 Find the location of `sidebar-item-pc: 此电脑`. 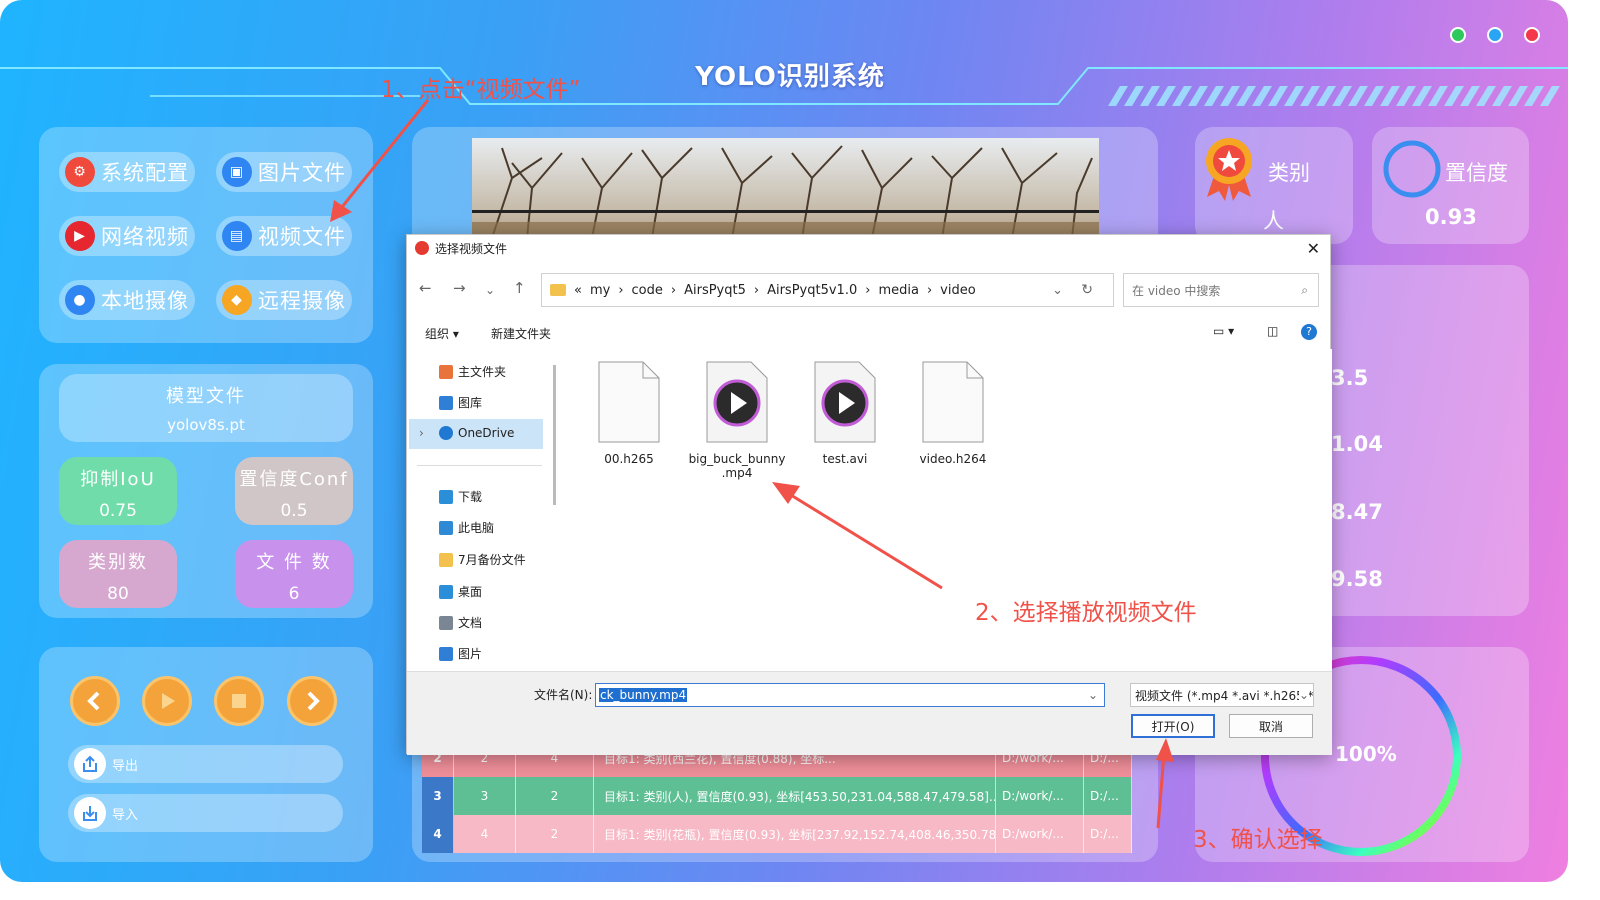

sidebar-item-pc: 此电脑 is located at coordinates (466, 527).